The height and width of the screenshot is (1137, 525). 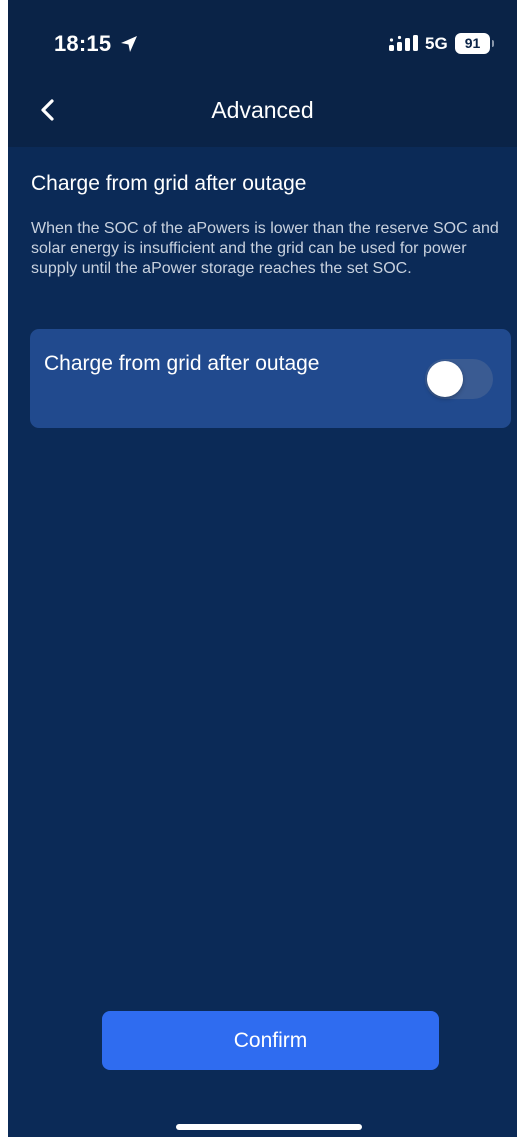 I want to click on toggle-knob, so click(x=445, y=379).